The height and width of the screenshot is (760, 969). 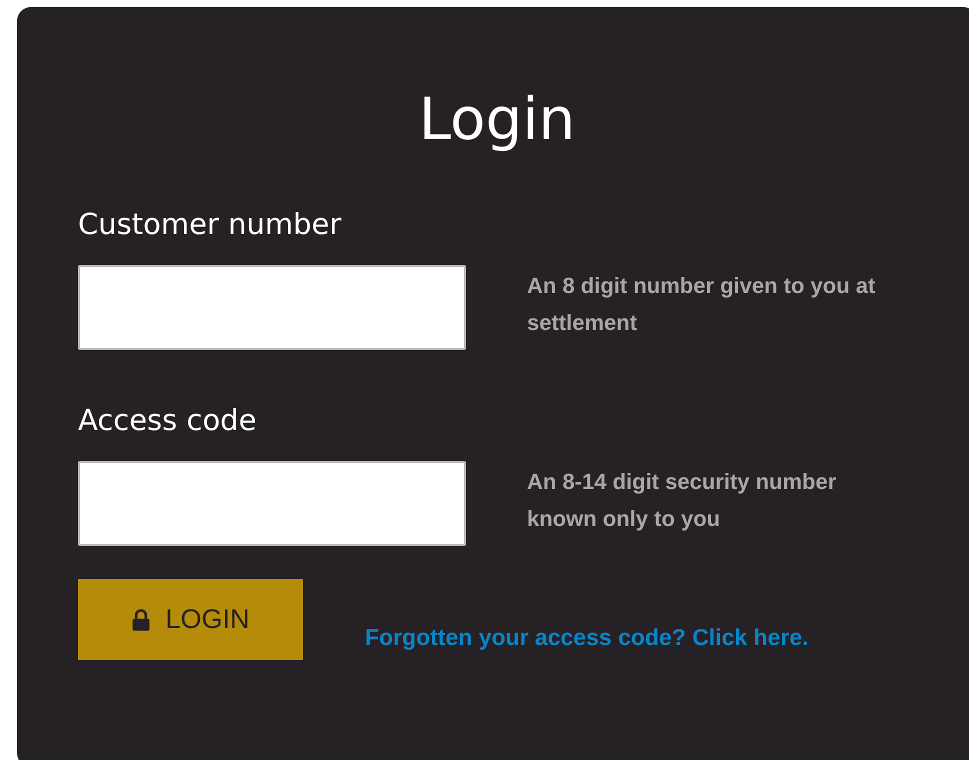 I want to click on login-title: Login, so click(x=497, y=119).